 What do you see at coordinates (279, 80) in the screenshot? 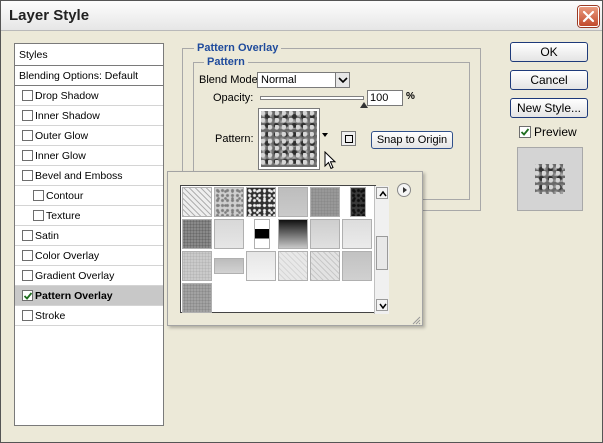
I see `blend-mode-value: Normal` at bounding box center [279, 80].